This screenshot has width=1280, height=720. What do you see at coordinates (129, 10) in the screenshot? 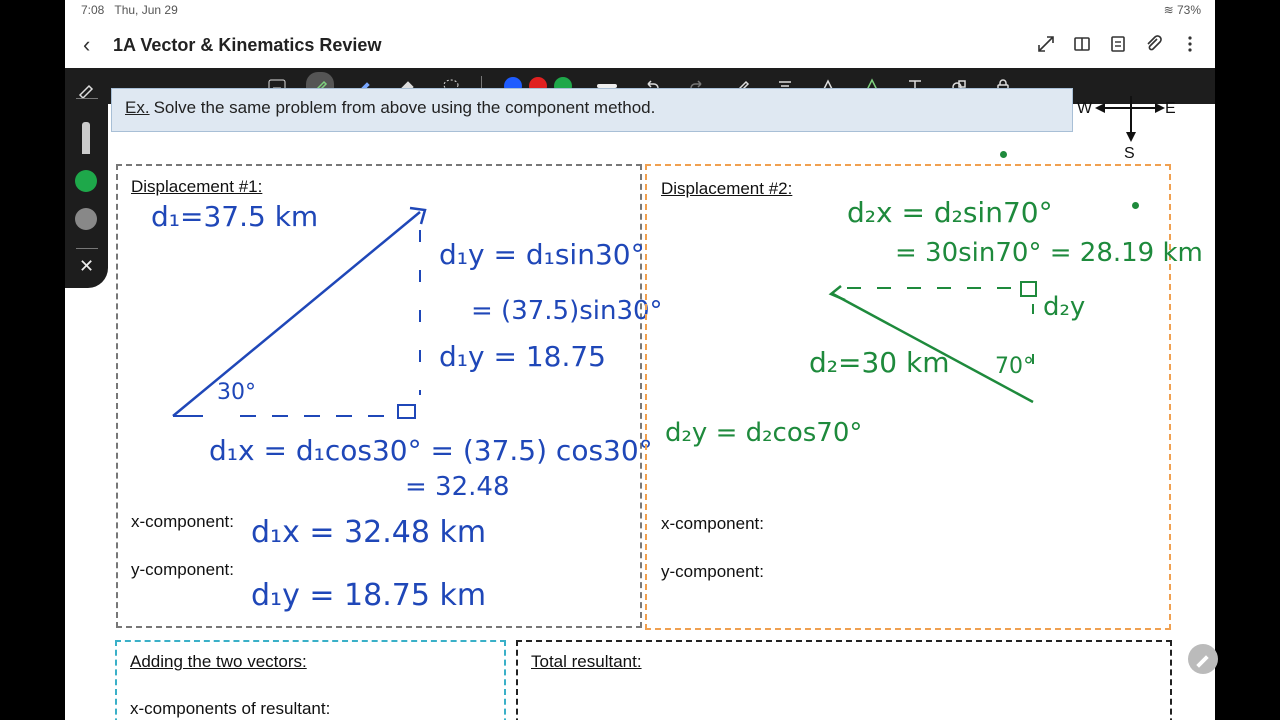
I see `status-time: 7:08 Thu, Jun 29` at bounding box center [129, 10].